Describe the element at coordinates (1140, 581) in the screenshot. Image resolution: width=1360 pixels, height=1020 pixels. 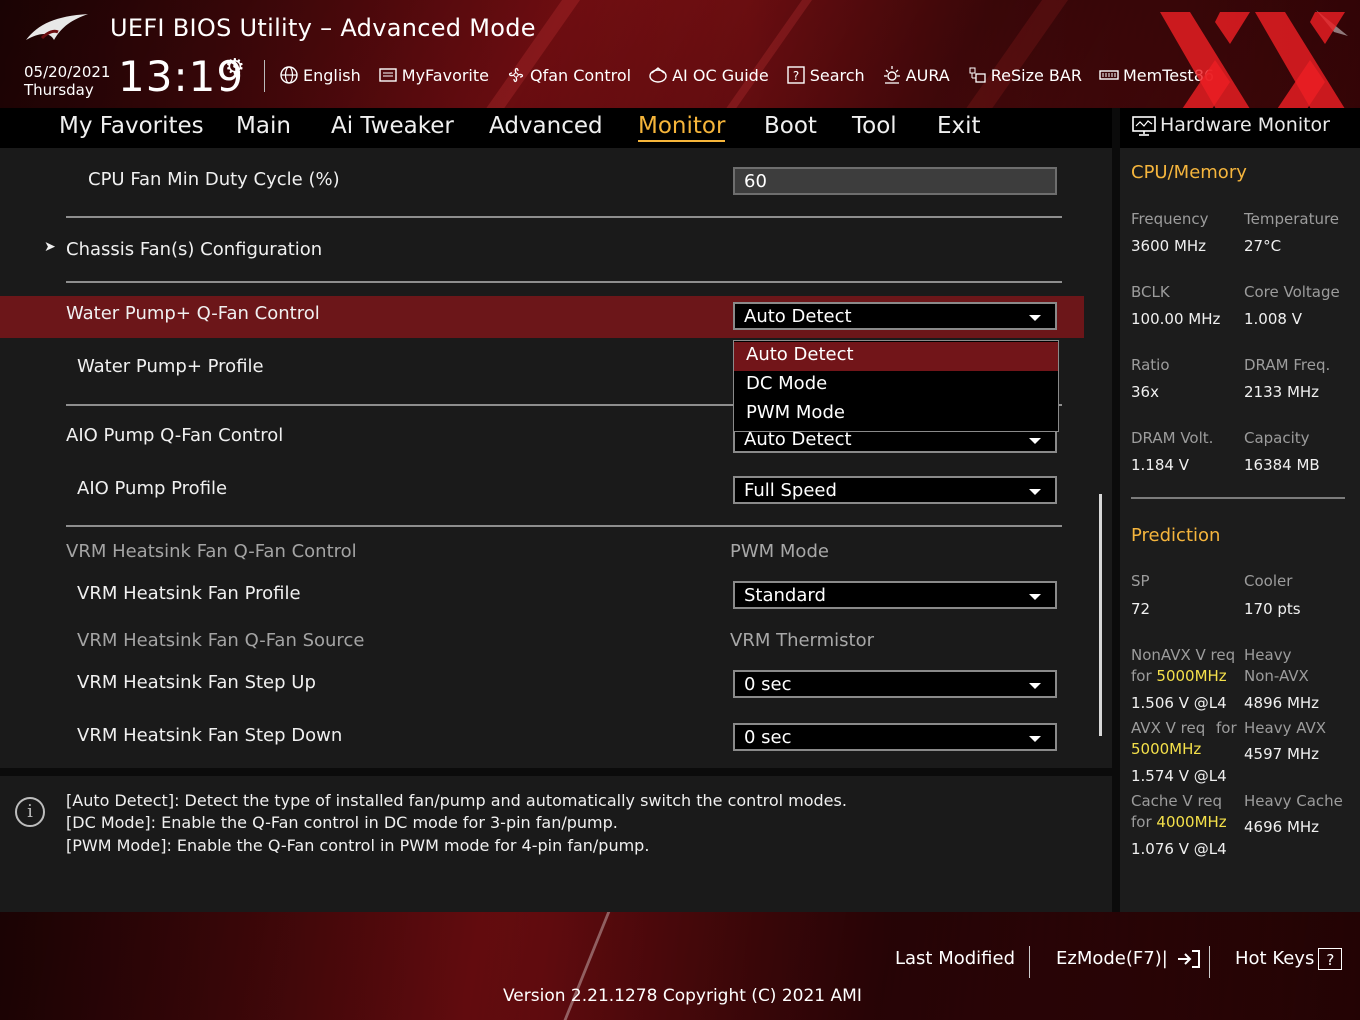
I see `sp-label: SP` at that location.